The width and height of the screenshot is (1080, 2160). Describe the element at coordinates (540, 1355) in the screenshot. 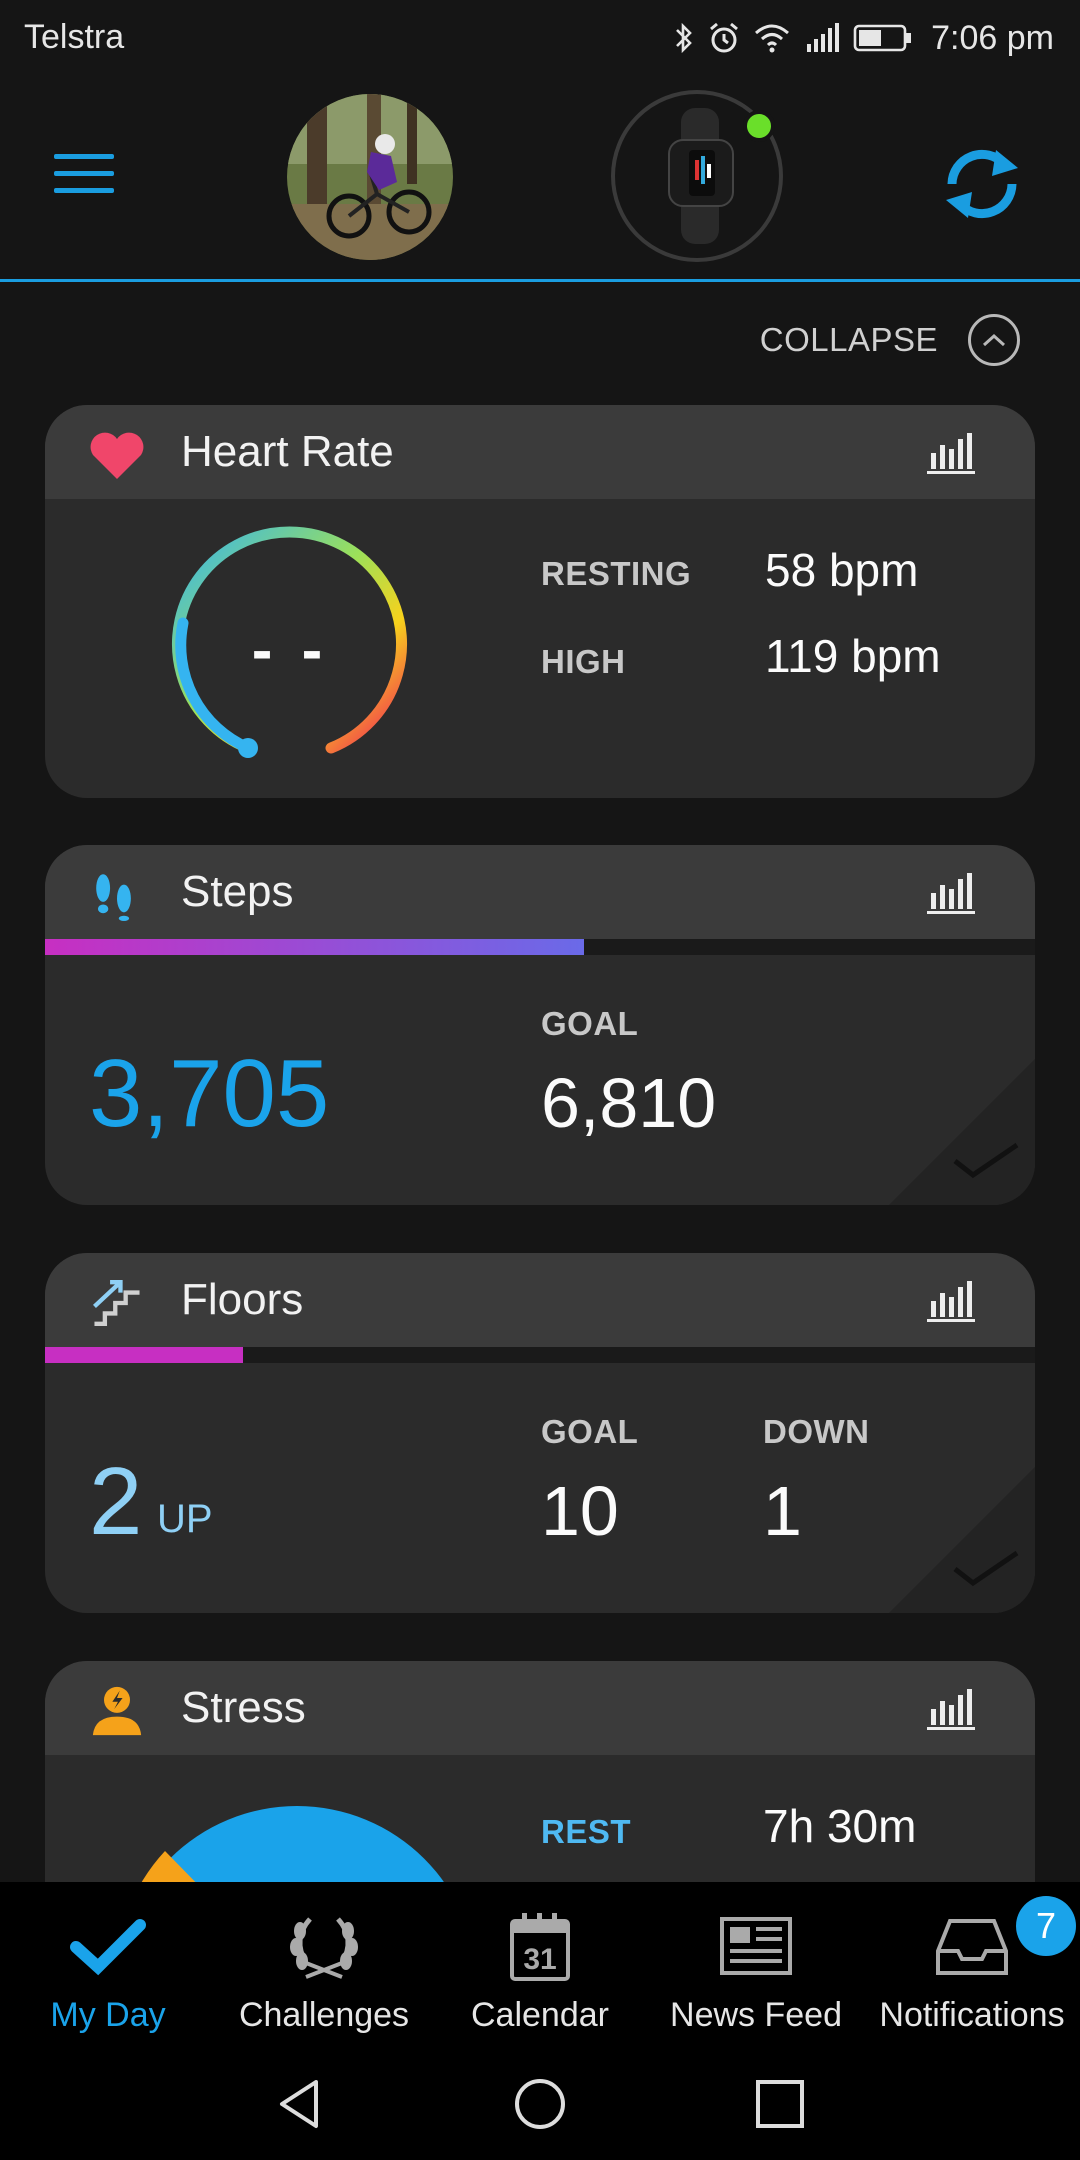

I see `floors-progress-bar` at that location.